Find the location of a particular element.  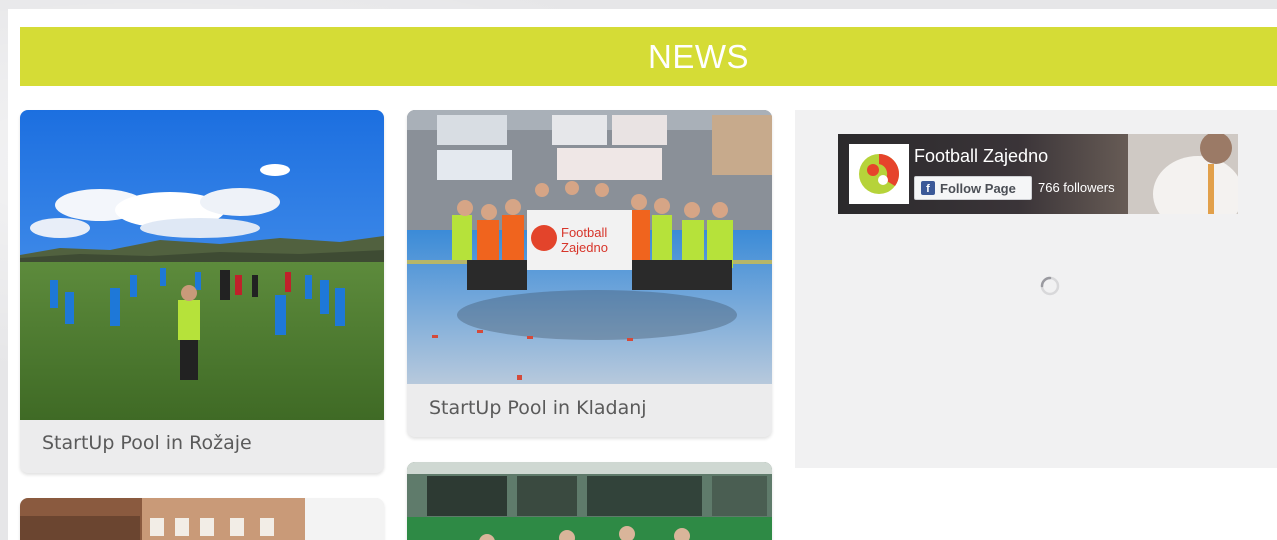

follow-page-button: f Follow Page is located at coordinates (973, 188).